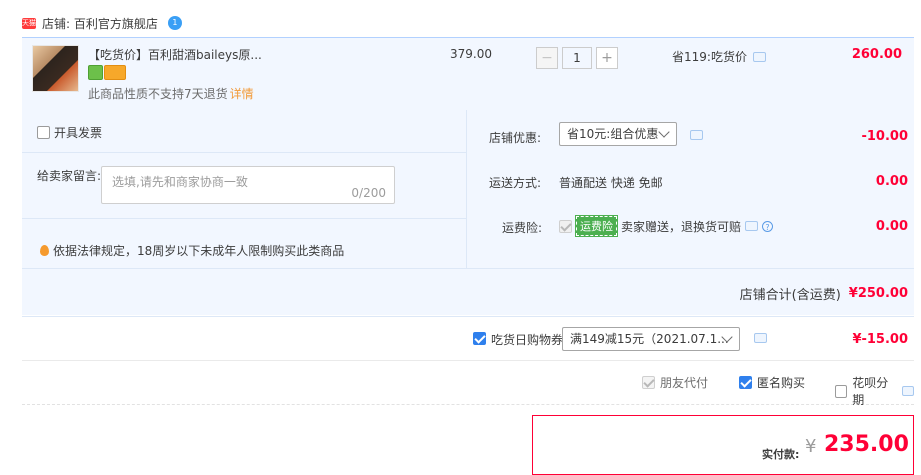 The image size is (921, 475). Describe the element at coordinates (684, 383) in the screenshot. I see `friend-pay-label: 朋友代付` at that location.